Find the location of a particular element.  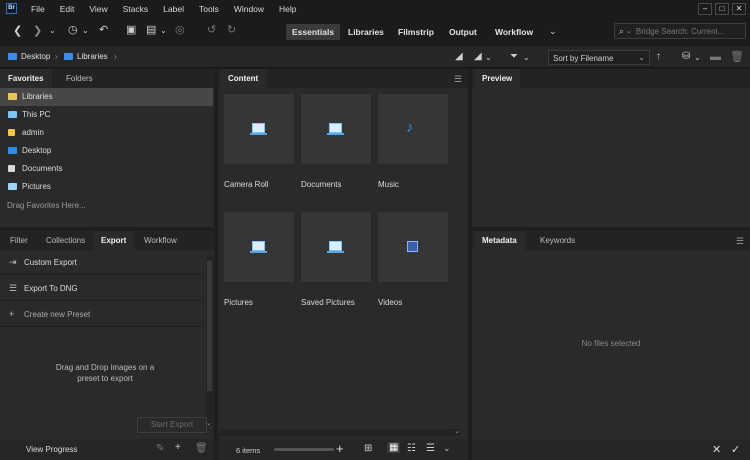

workspace-libraries: Libraries is located at coordinates (366, 32).